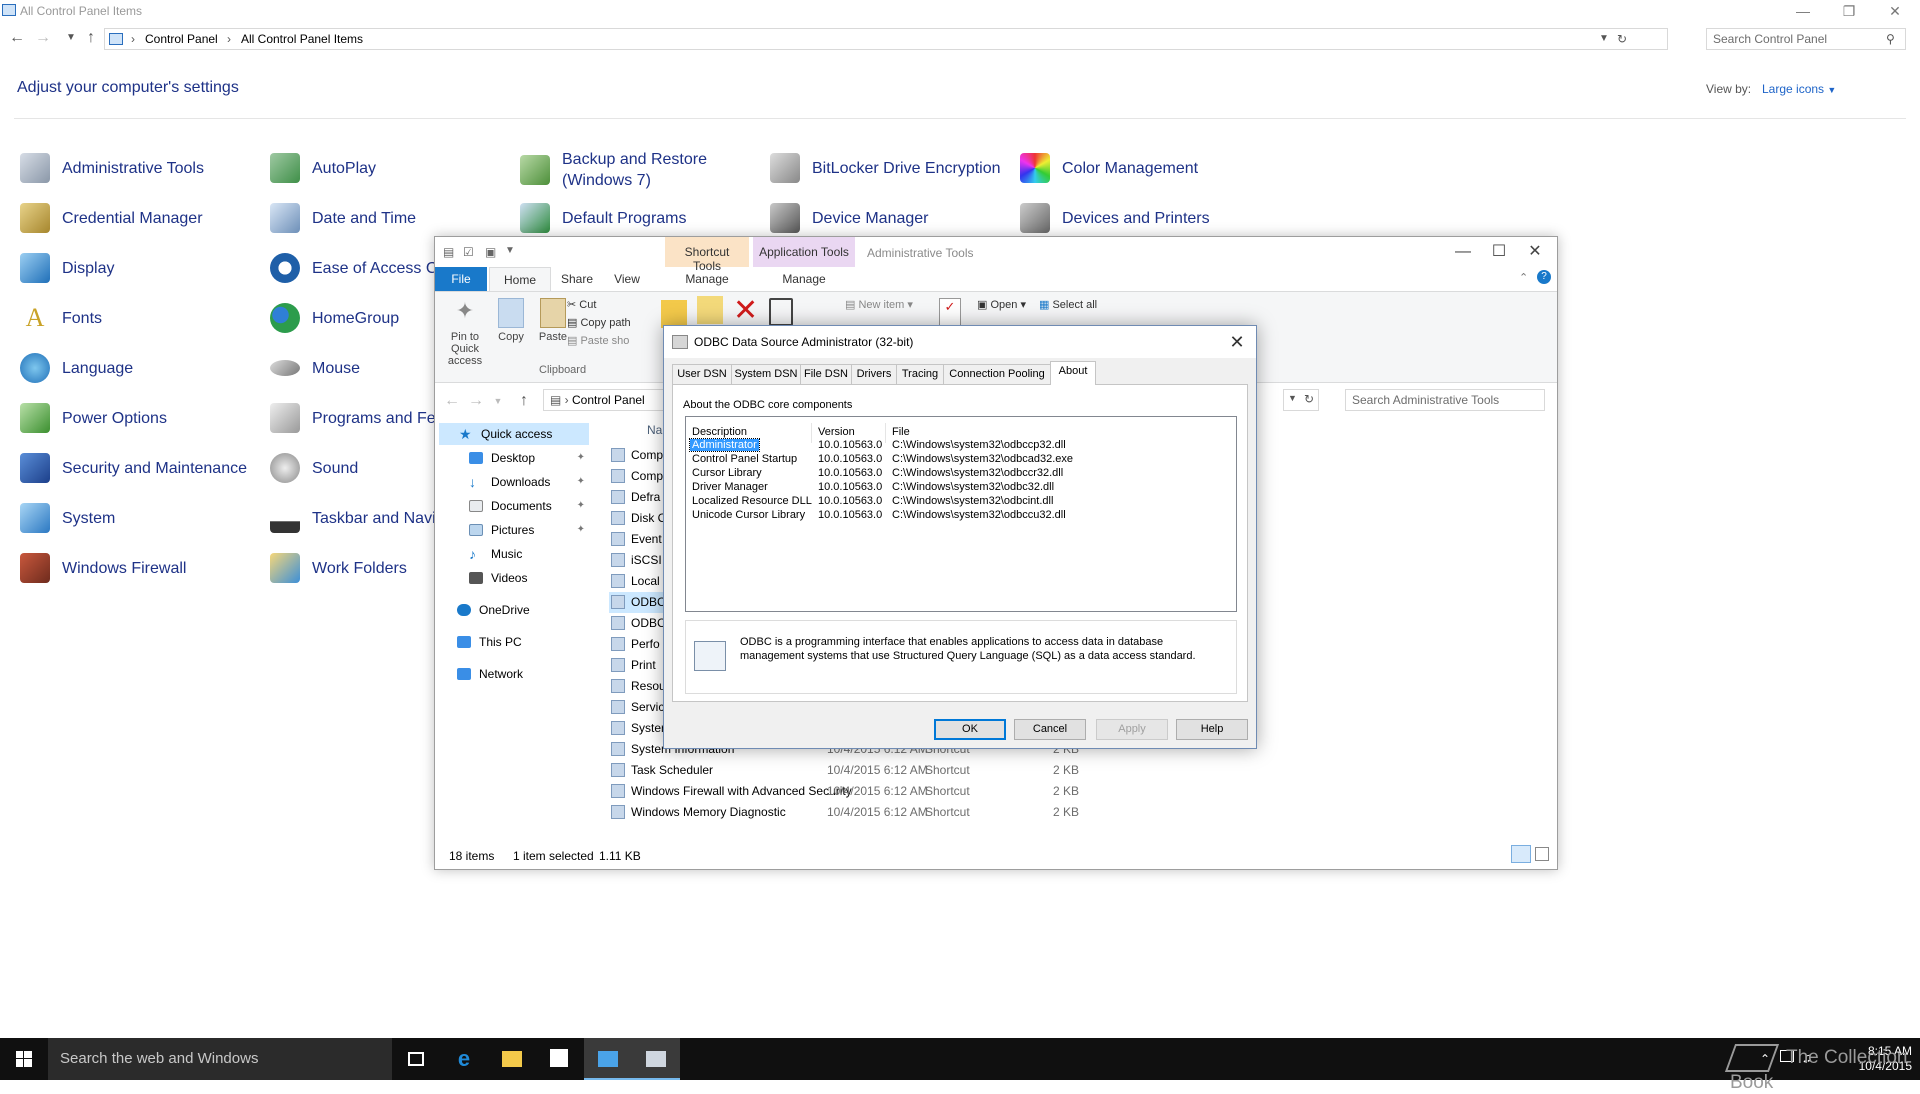 The height and width of the screenshot is (1094, 1920). Describe the element at coordinates (452, 401) in the screenshot. I see `explorer-back-icon: ←` at that location.